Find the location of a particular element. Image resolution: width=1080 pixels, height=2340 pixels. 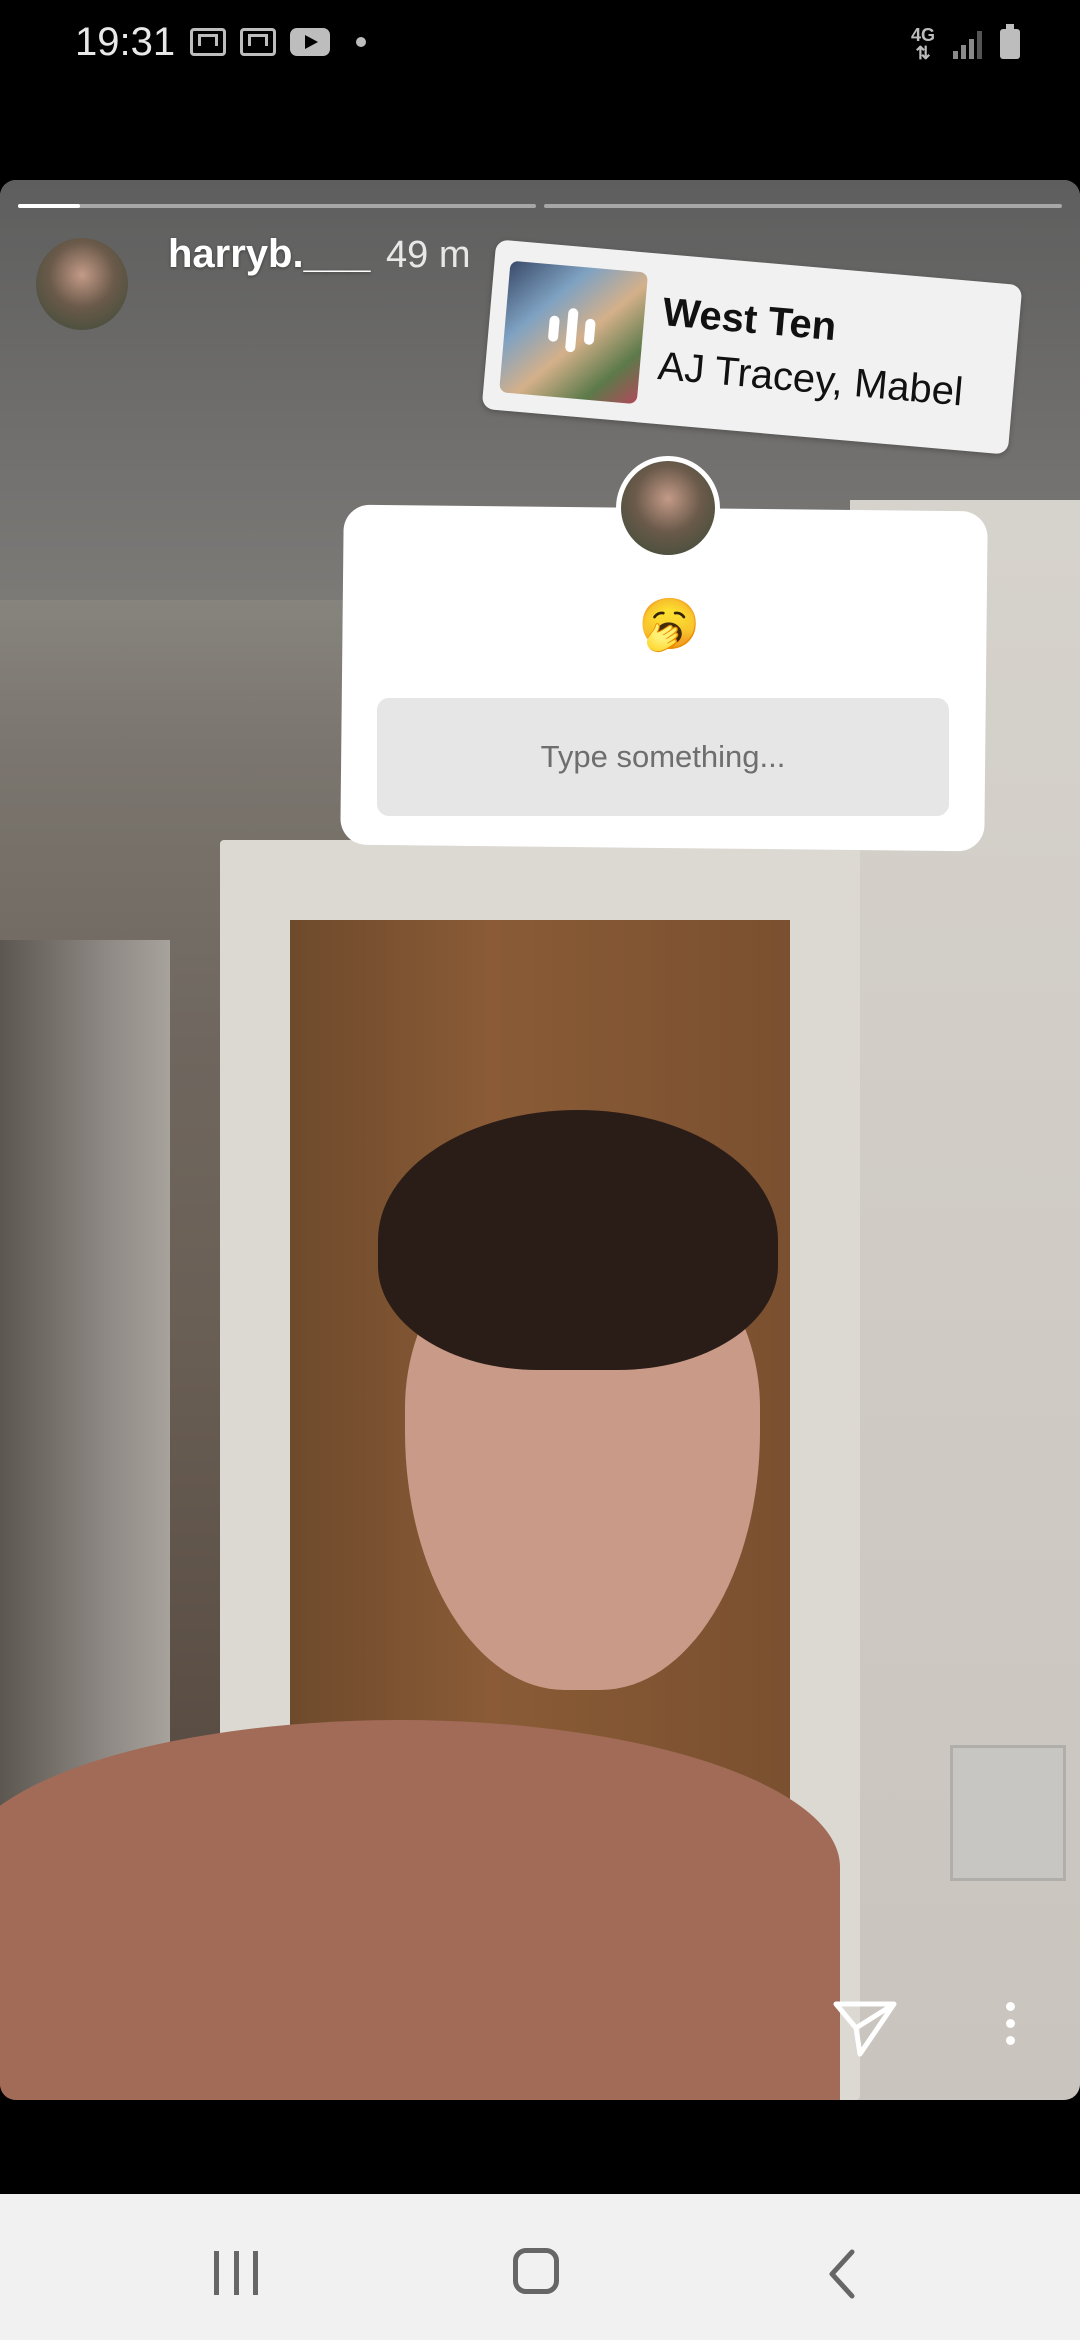

album-art is located at coordinates (574, 332).